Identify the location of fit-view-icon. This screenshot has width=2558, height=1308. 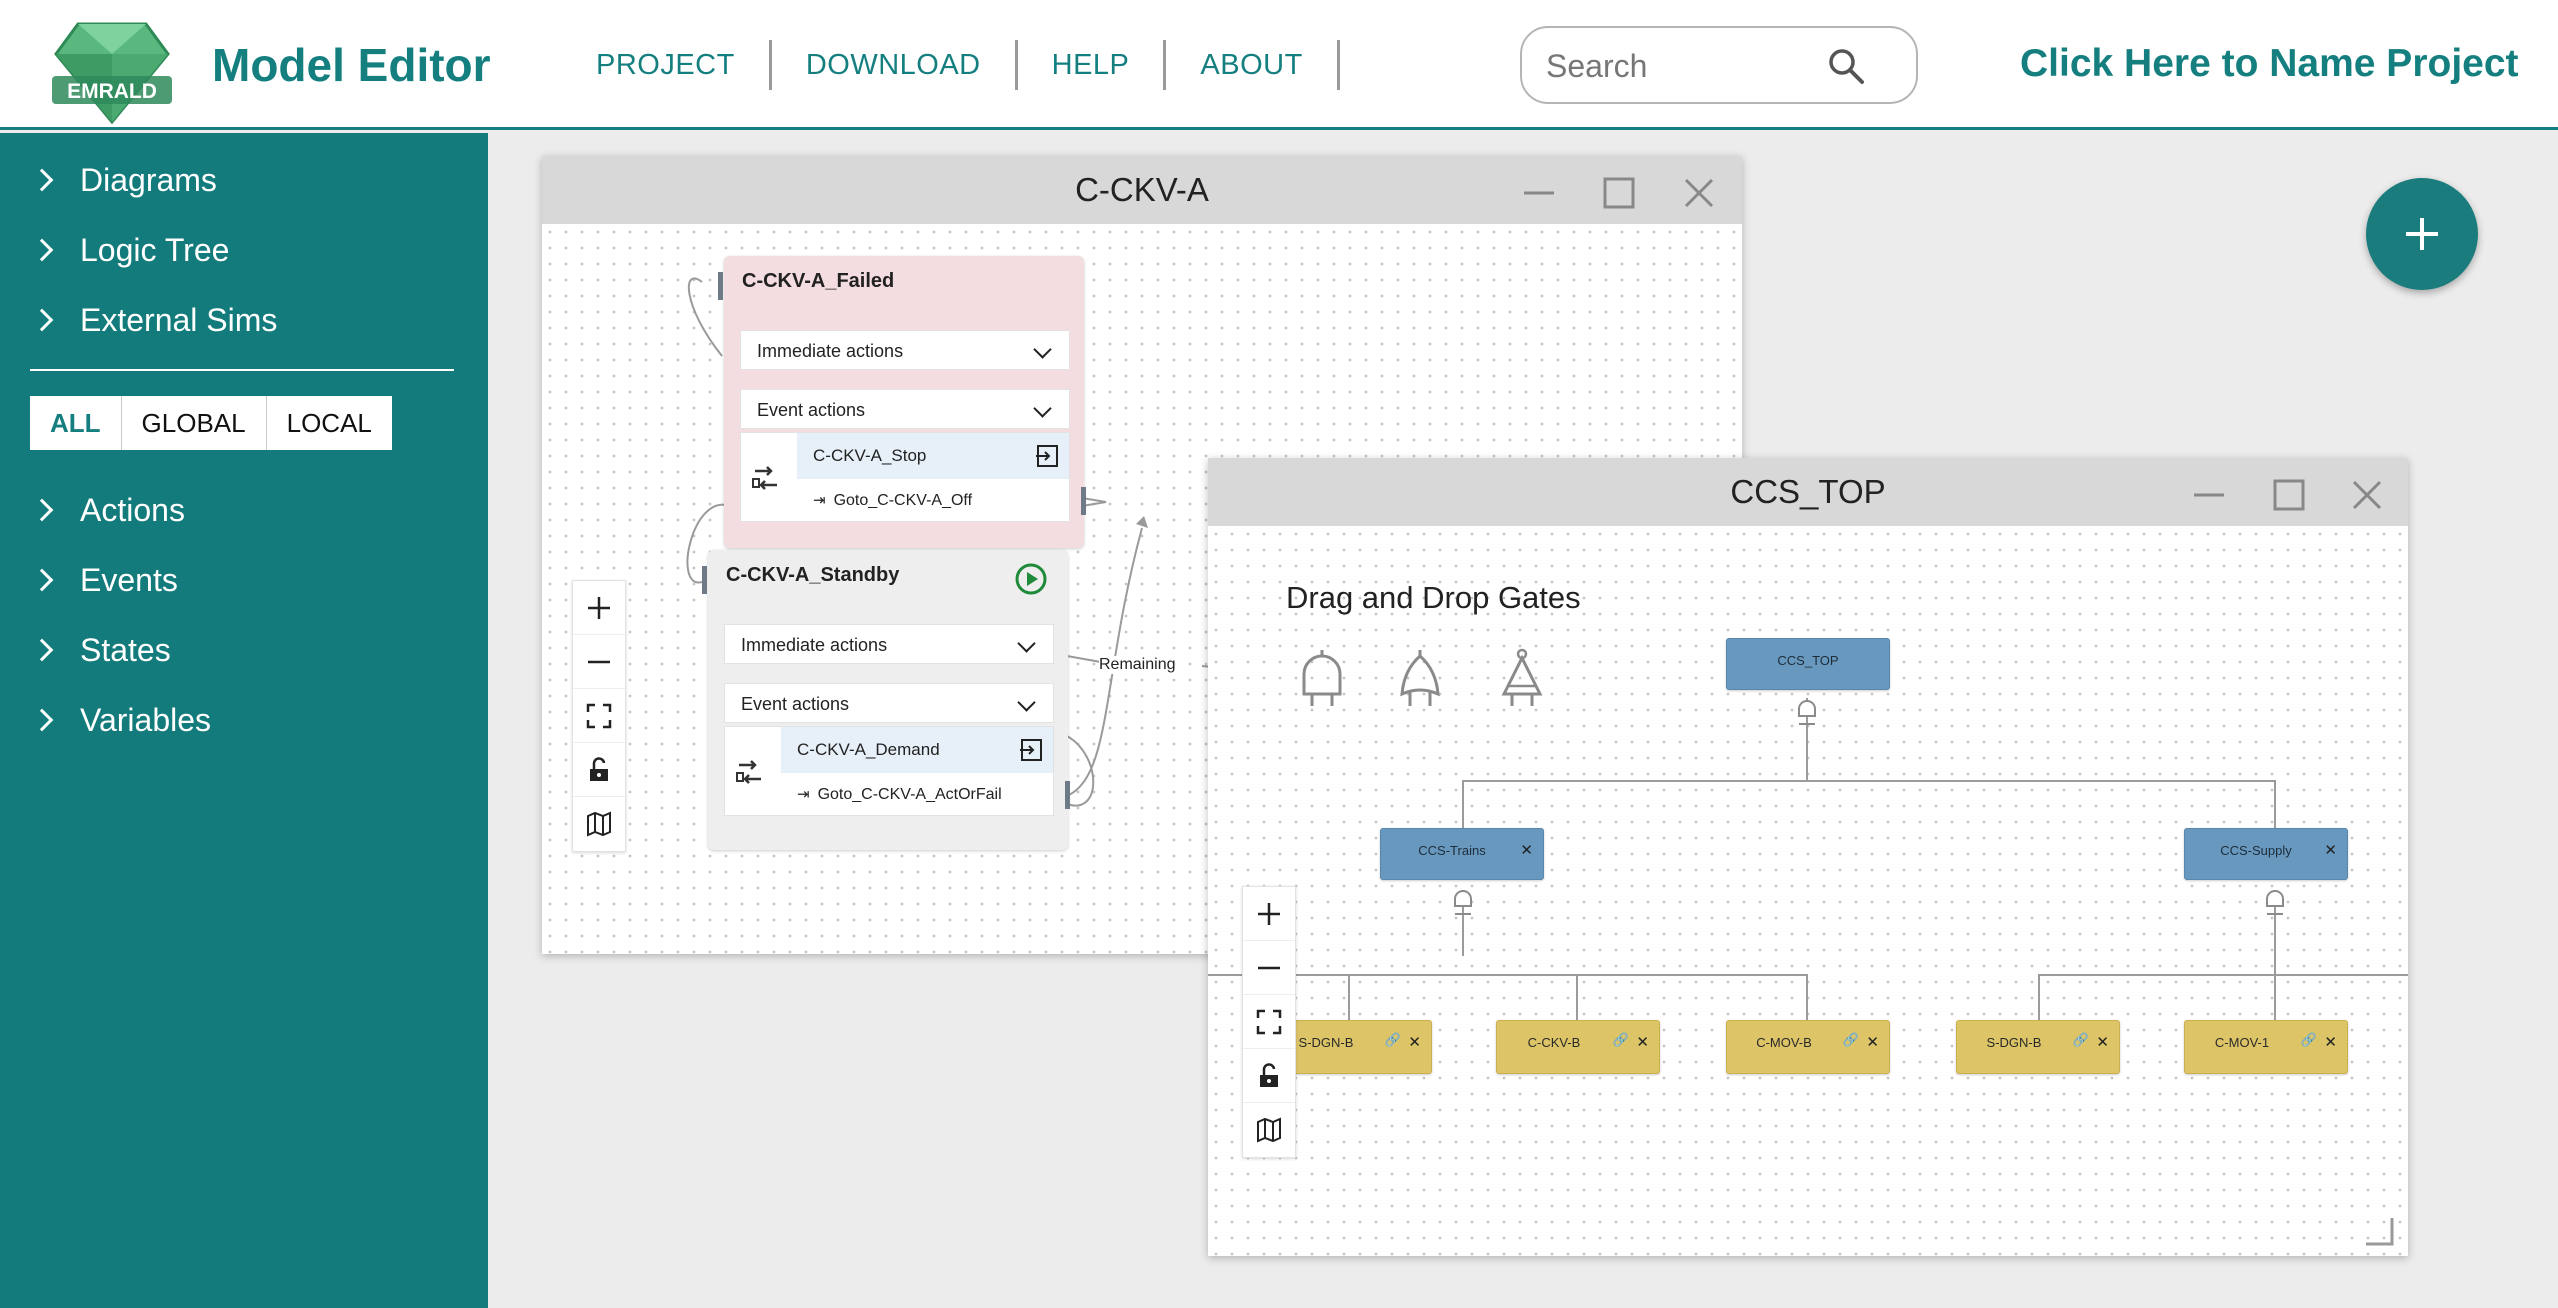
(1269, 1021).